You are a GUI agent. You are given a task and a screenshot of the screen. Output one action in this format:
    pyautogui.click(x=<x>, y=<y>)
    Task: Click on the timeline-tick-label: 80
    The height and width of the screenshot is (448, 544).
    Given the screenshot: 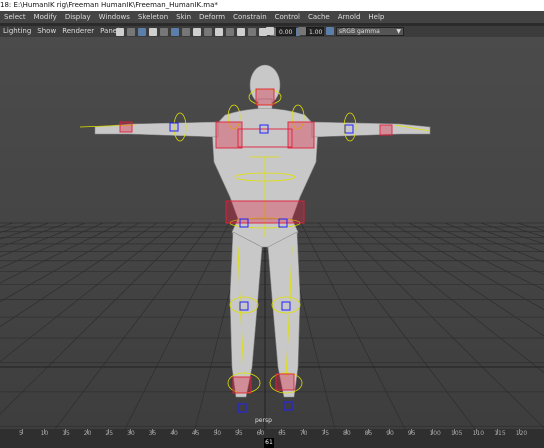 What is the action you would take?
    pyautogui.click(x=347, y=433)
    